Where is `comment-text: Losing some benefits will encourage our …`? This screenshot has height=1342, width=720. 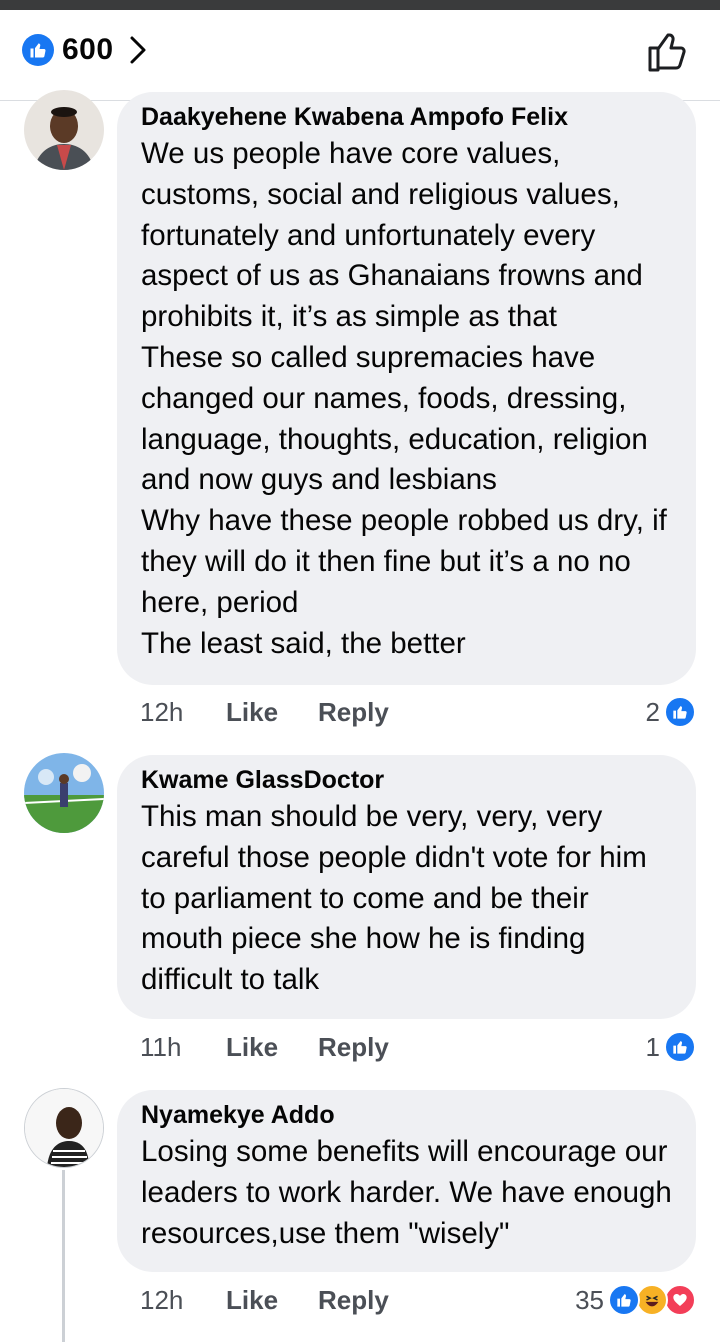
comment-text: Losing some benefits will encourage our … is located at coordinates (406, 1192).